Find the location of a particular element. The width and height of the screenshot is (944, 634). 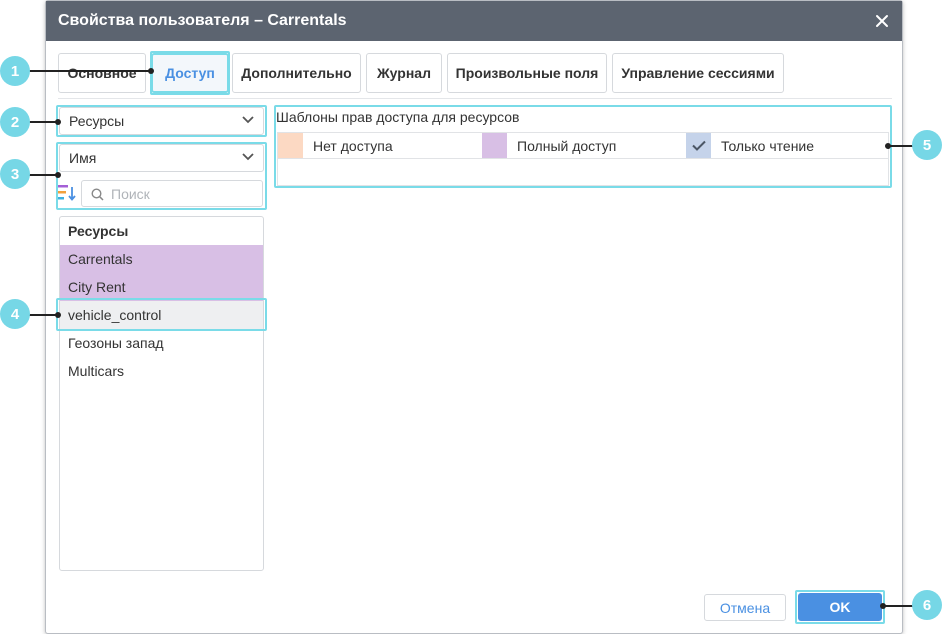

callout-3: 3 is located at coordinates (15, 174).